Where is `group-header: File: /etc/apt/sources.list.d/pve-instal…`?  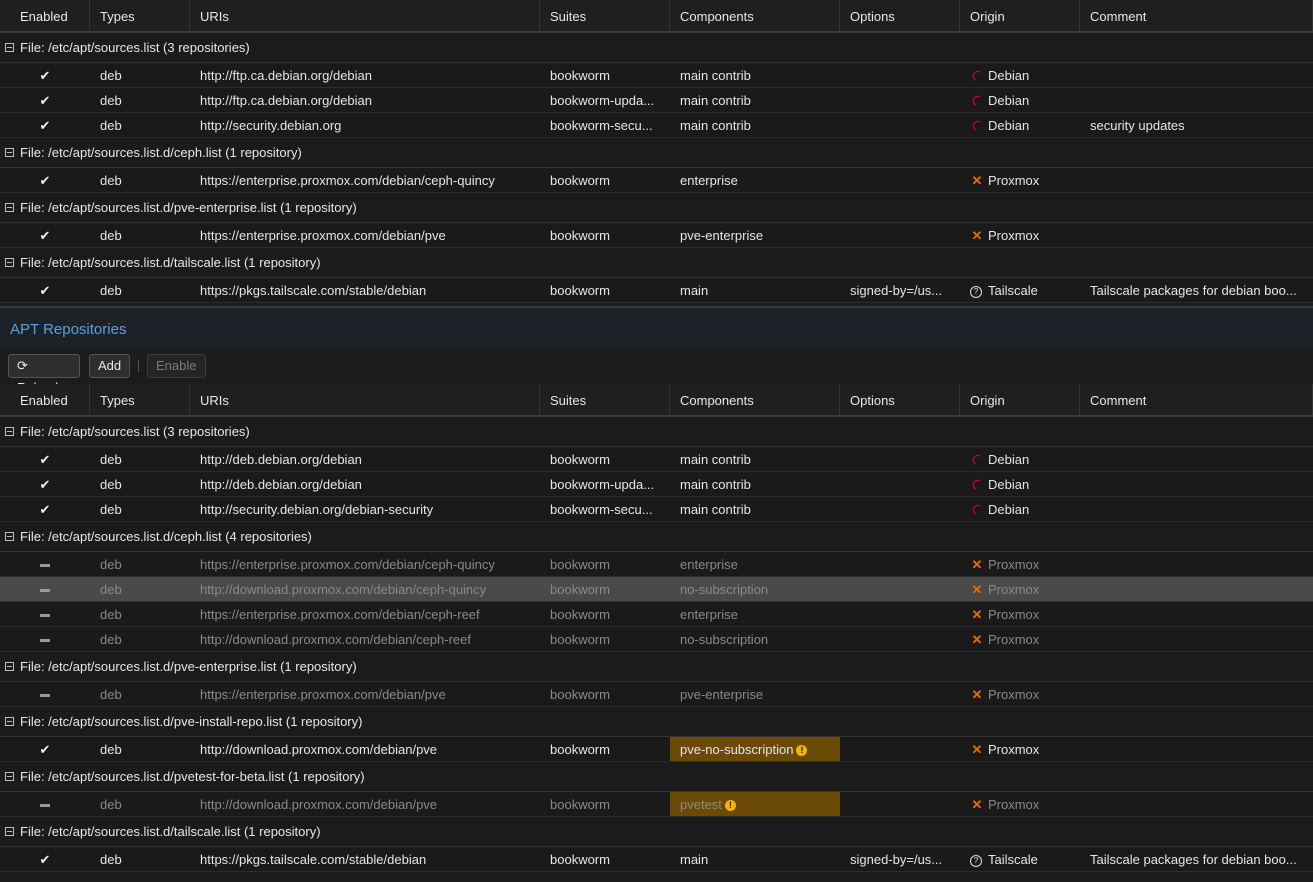 group-header: File: /etc/apt/sources.list.d/pve-instal… is located at coordinates (656, 722).